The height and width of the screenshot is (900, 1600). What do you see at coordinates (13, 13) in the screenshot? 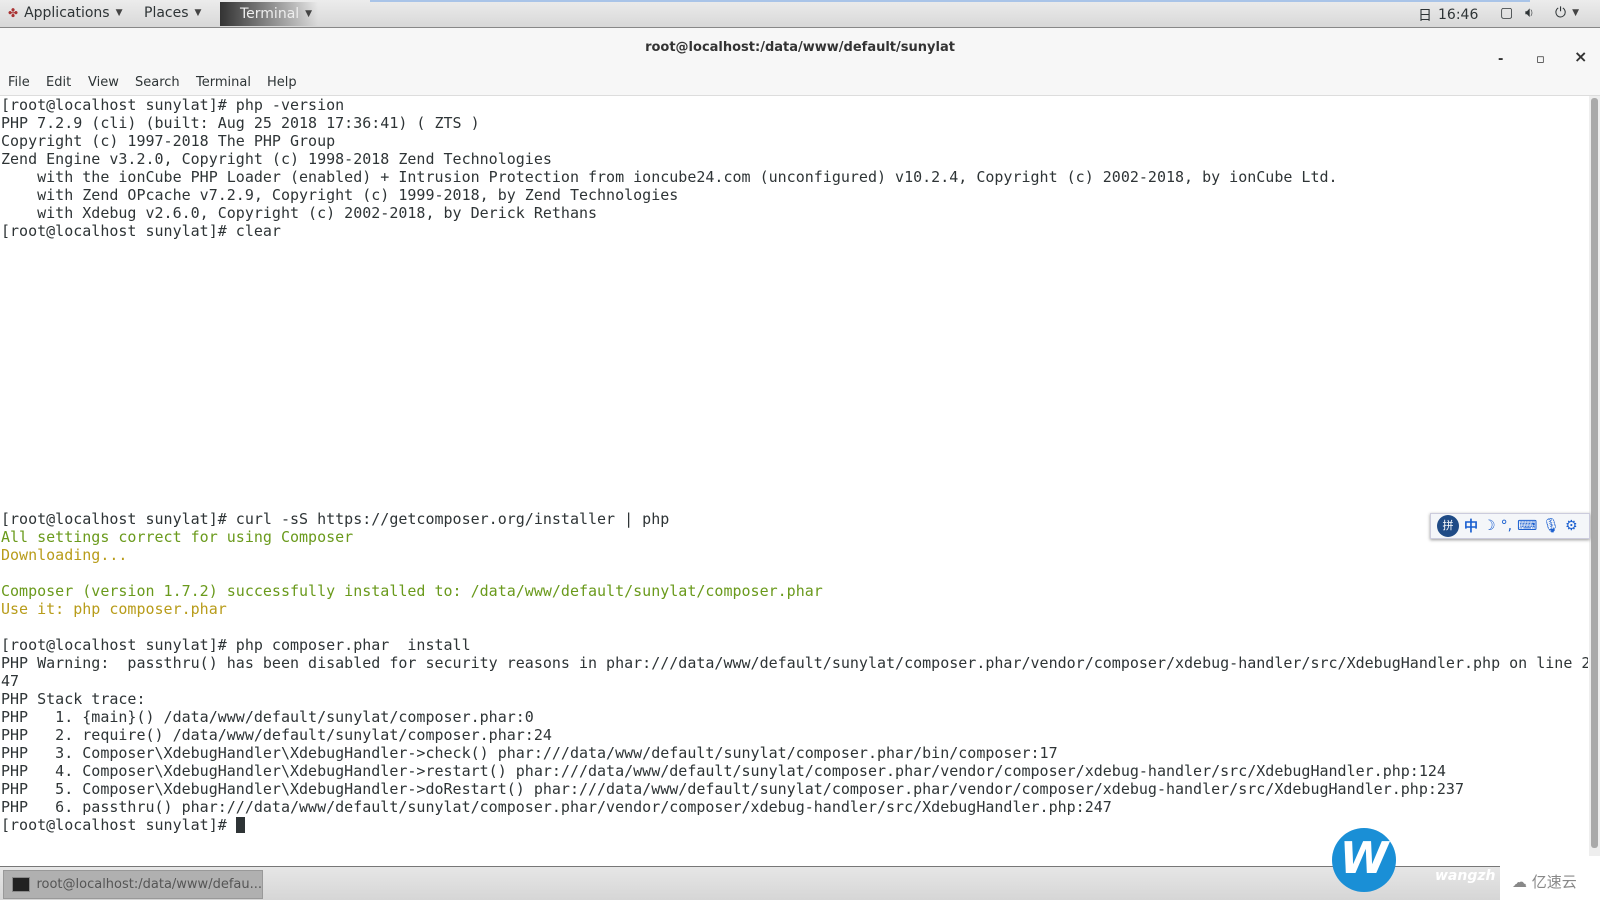
I see `gnome-foot-icon: ✤` at bounding box center [13, 13].